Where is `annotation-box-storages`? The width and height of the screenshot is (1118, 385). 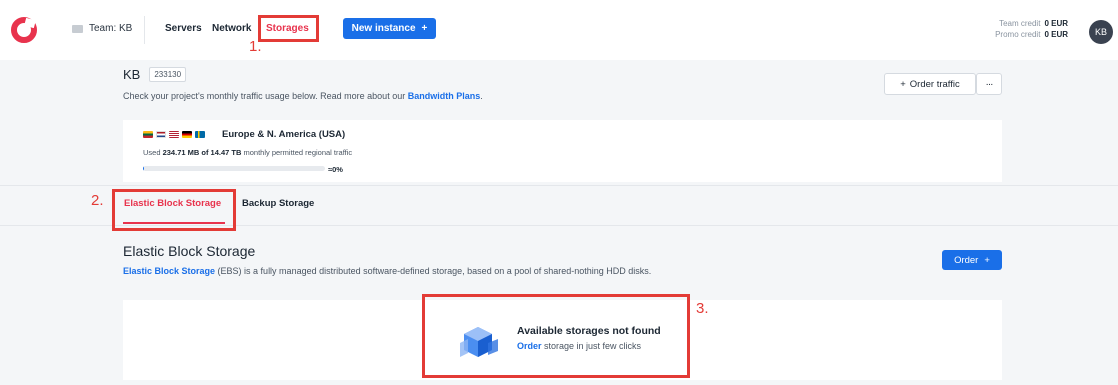 annotation-box-storages is located at coordinates (288, 28).